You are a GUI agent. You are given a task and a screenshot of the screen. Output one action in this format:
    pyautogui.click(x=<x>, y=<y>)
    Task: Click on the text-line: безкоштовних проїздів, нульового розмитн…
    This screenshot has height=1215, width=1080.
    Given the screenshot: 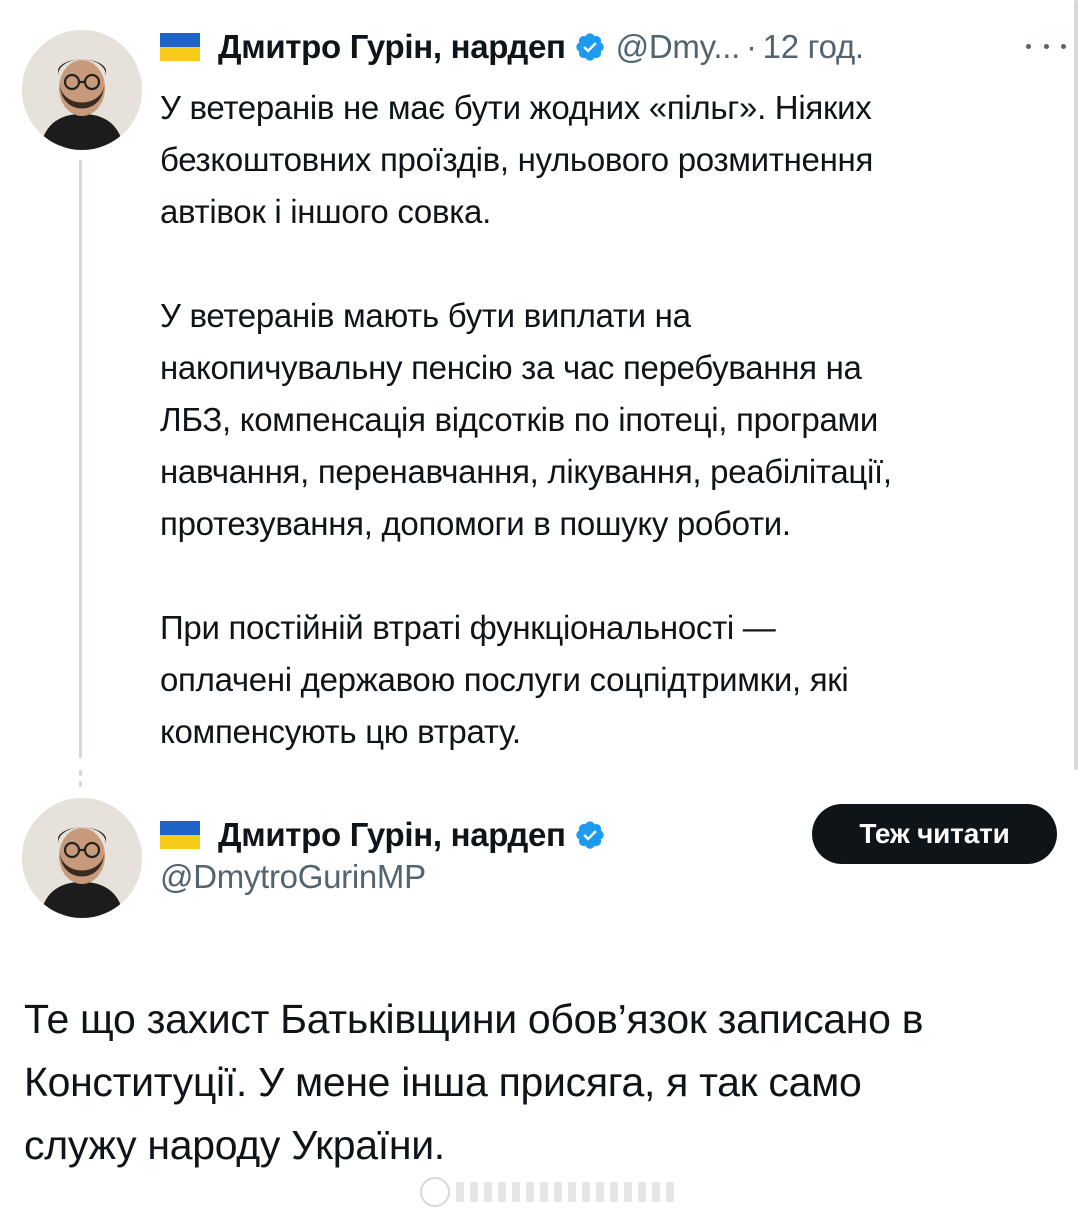 What is the action you would take?
    pyautogui.click(x=517, y=159)
    